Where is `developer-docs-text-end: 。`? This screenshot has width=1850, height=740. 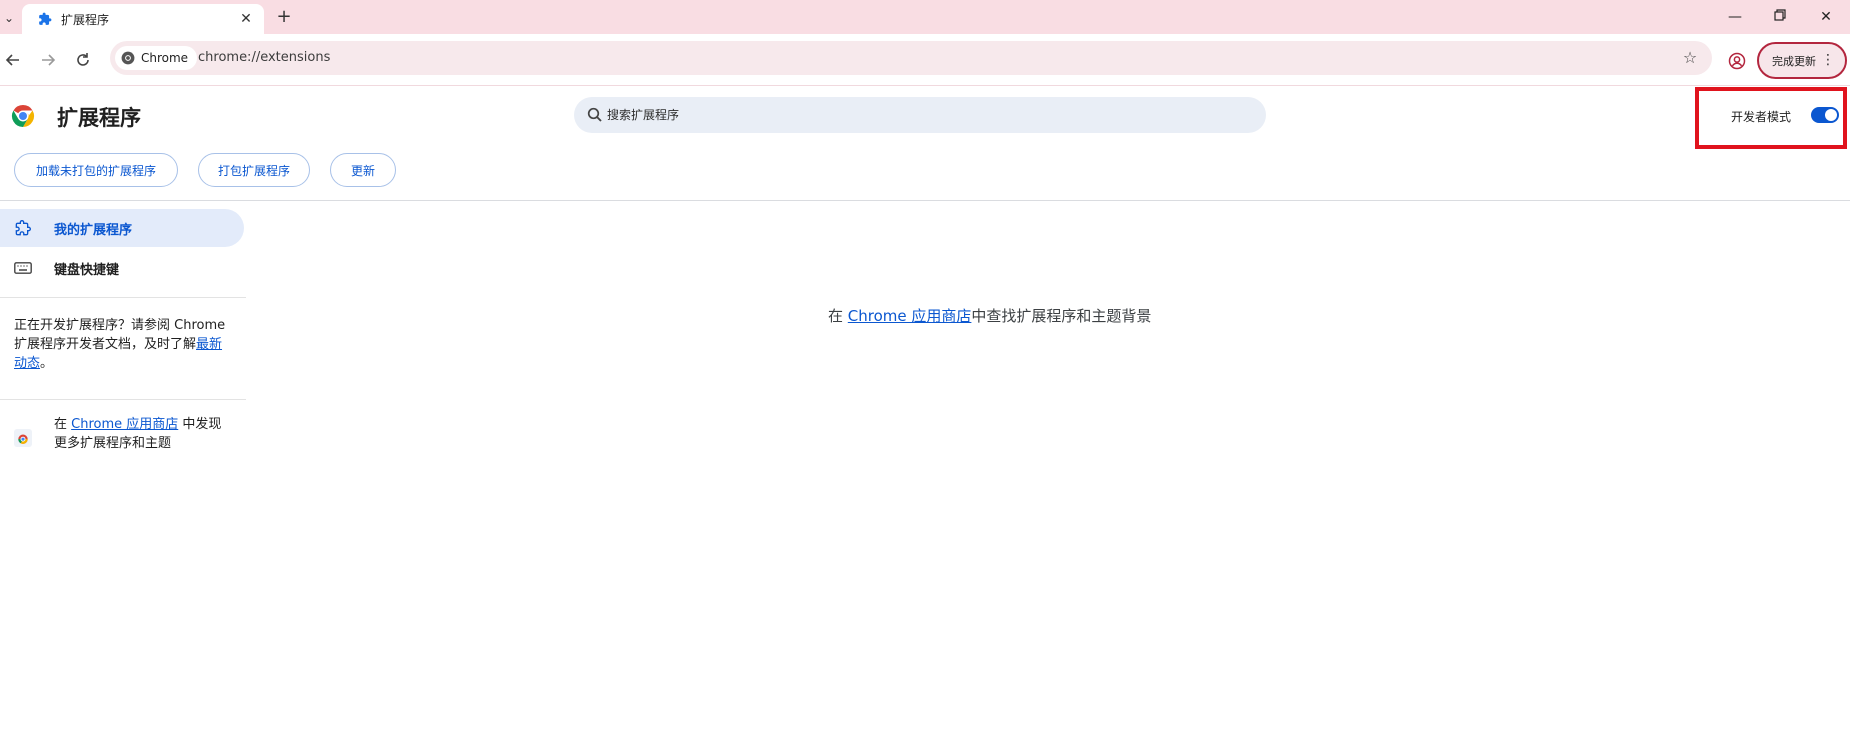
developer-docs-text-end: 。 is located at coordinates (47, 363).